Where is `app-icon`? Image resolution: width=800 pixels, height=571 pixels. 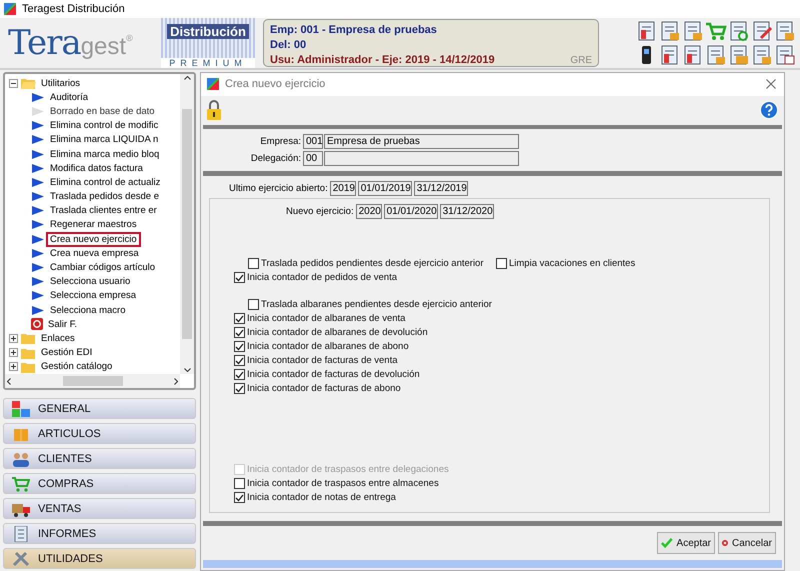
app-icon is located at coordinates (10, 9).